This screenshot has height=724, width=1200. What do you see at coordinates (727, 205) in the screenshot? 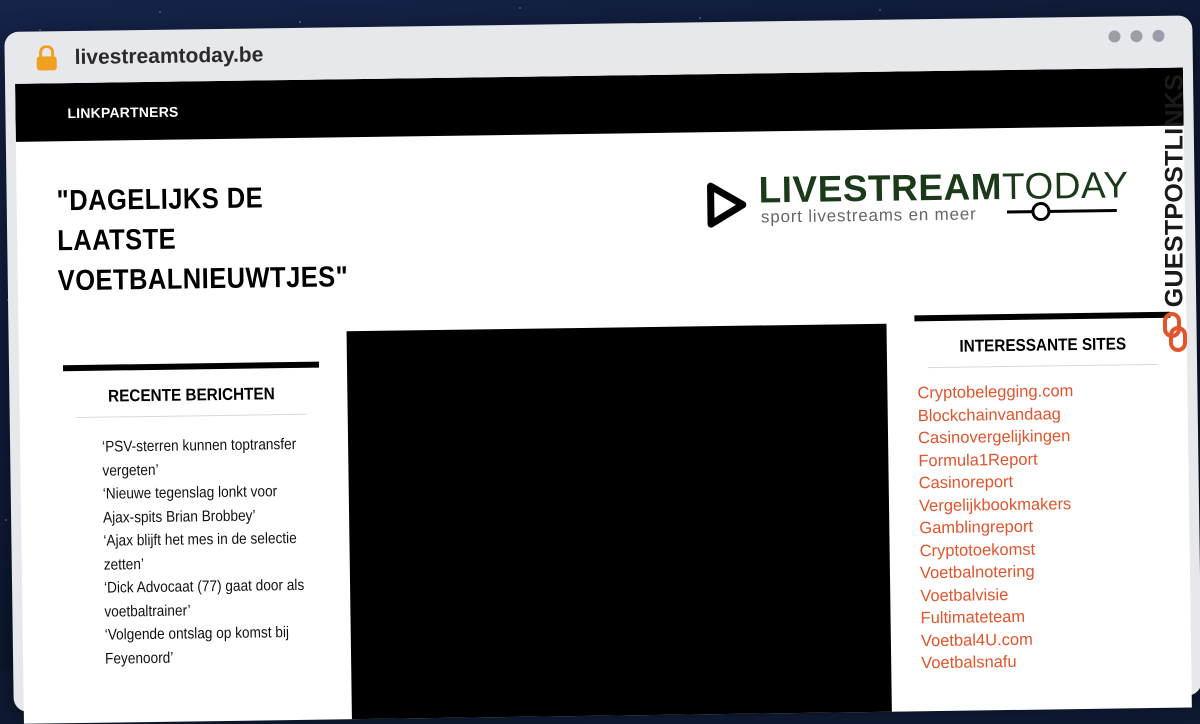
I see `play-triangle-icon` at bounding box center [727, 205].